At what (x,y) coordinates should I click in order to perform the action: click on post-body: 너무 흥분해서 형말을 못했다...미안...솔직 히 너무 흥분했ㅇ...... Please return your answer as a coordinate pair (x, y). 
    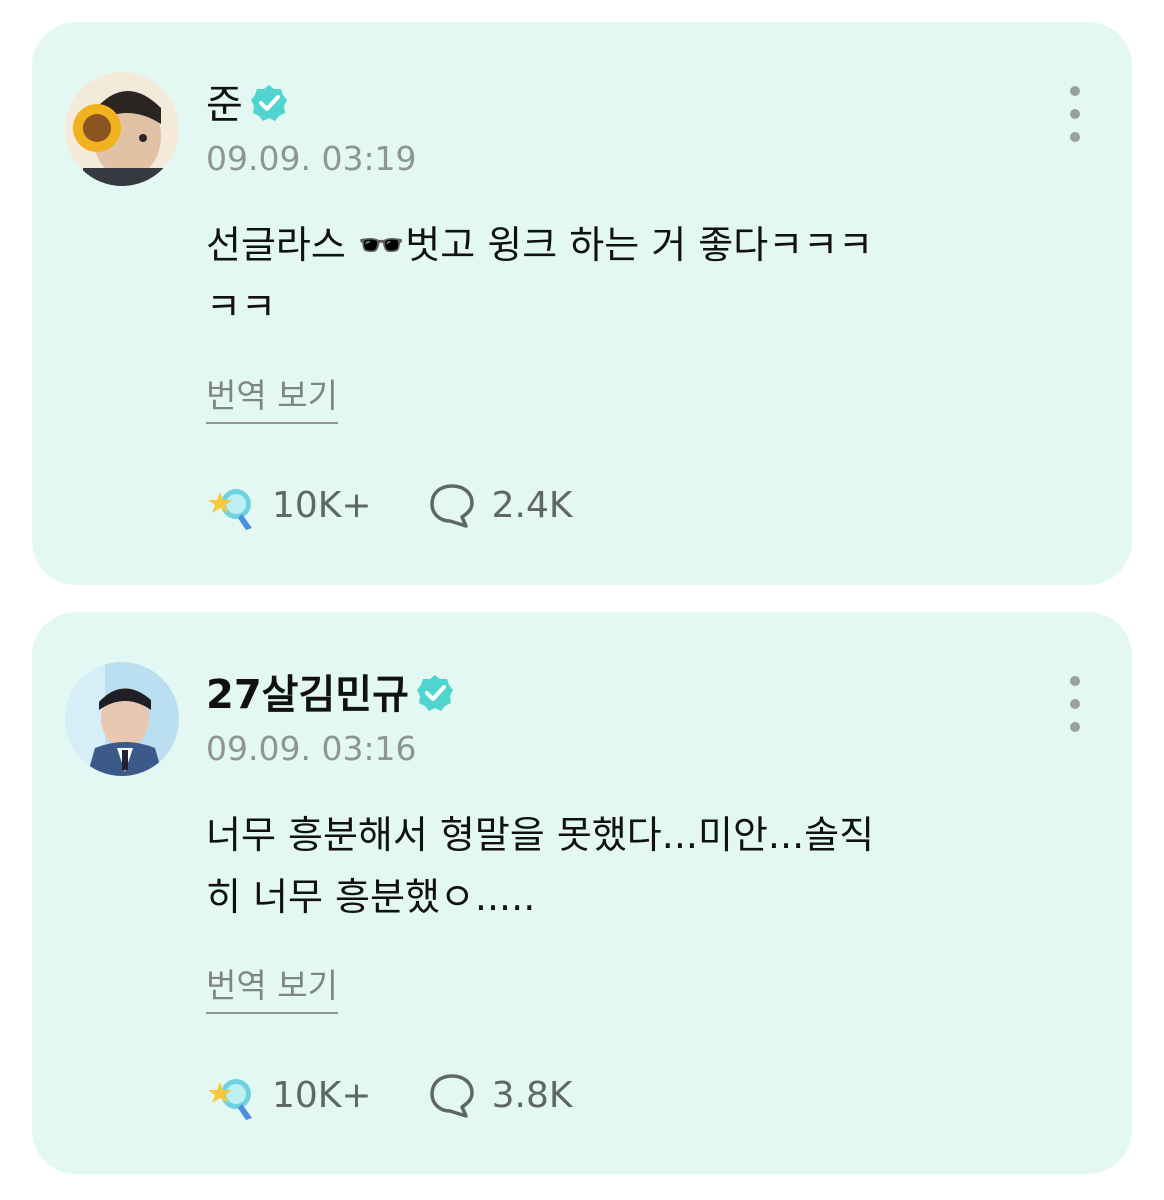
    Looking at the image, I should click on (540, 866).